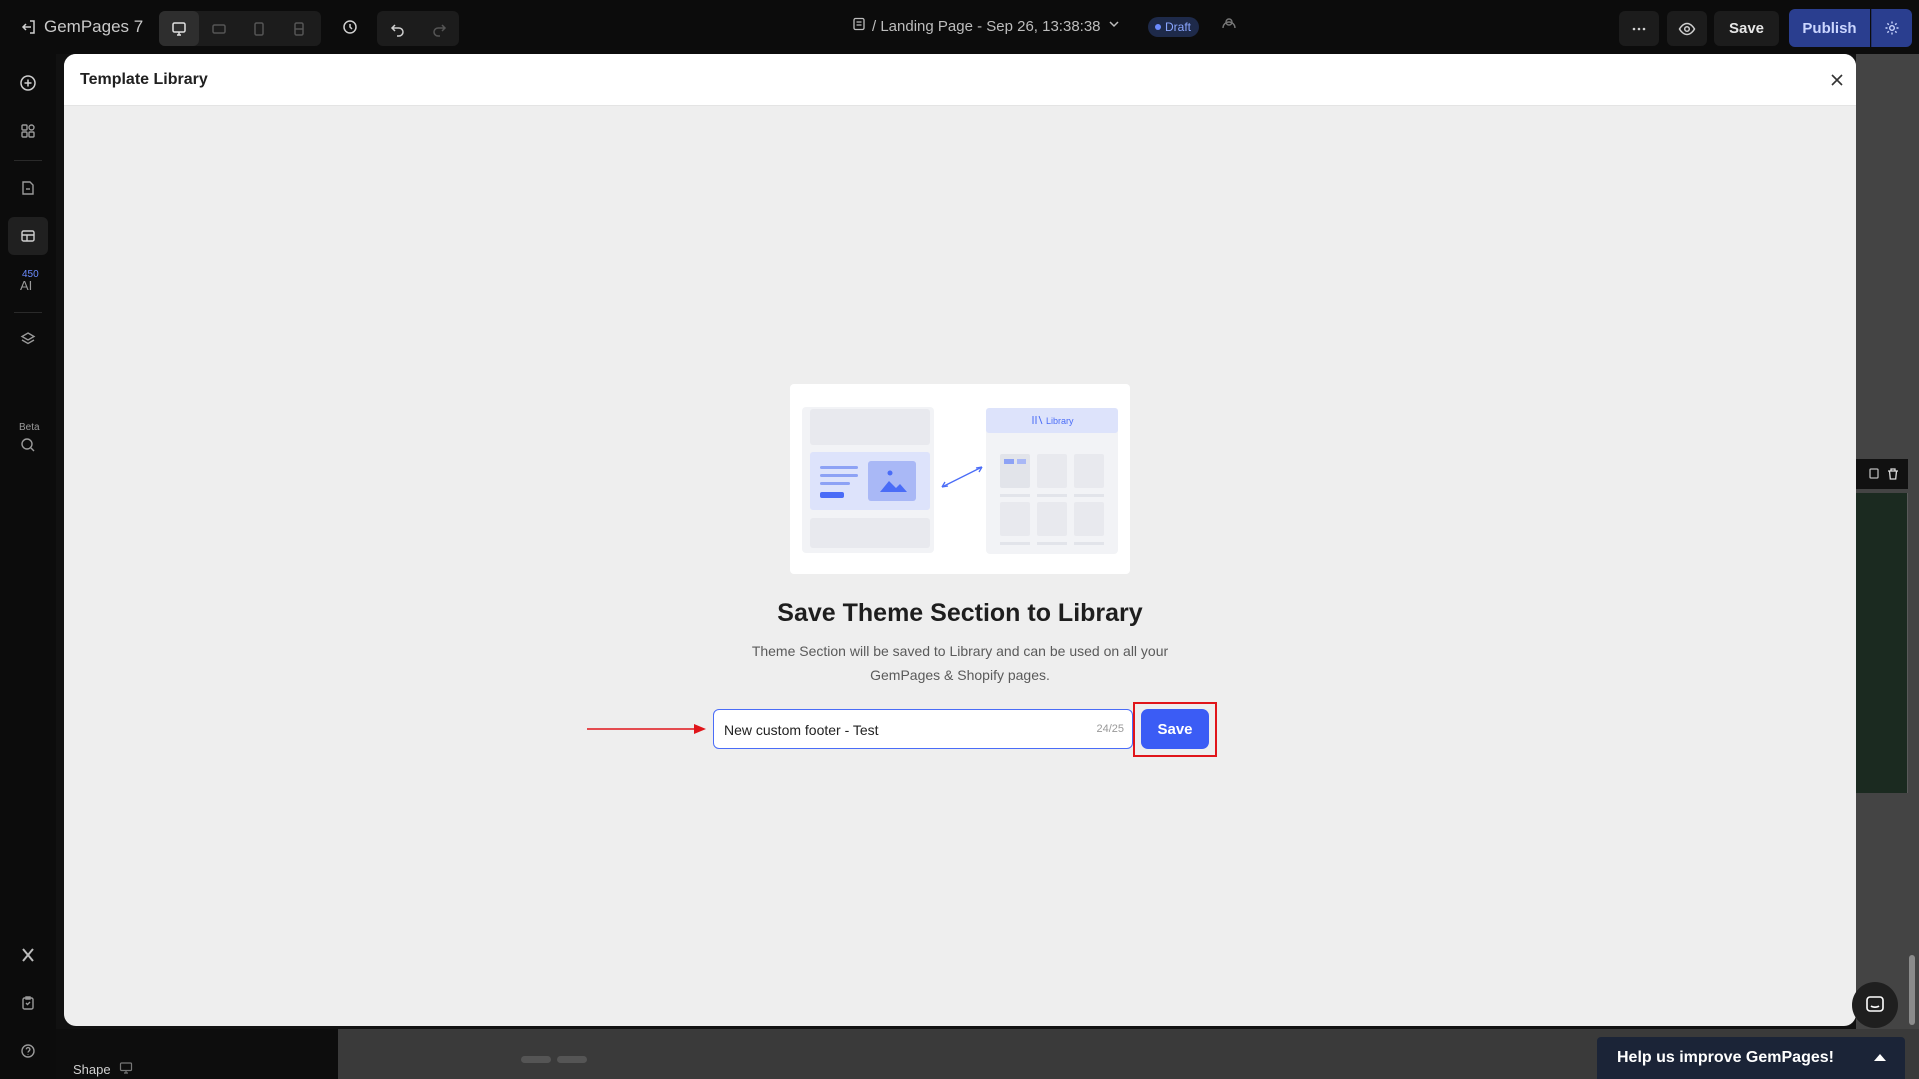  What do you see at coordinates (647, 731) in the screenshot?
I see `annotation-arrow` at bounding box center [647, 731].